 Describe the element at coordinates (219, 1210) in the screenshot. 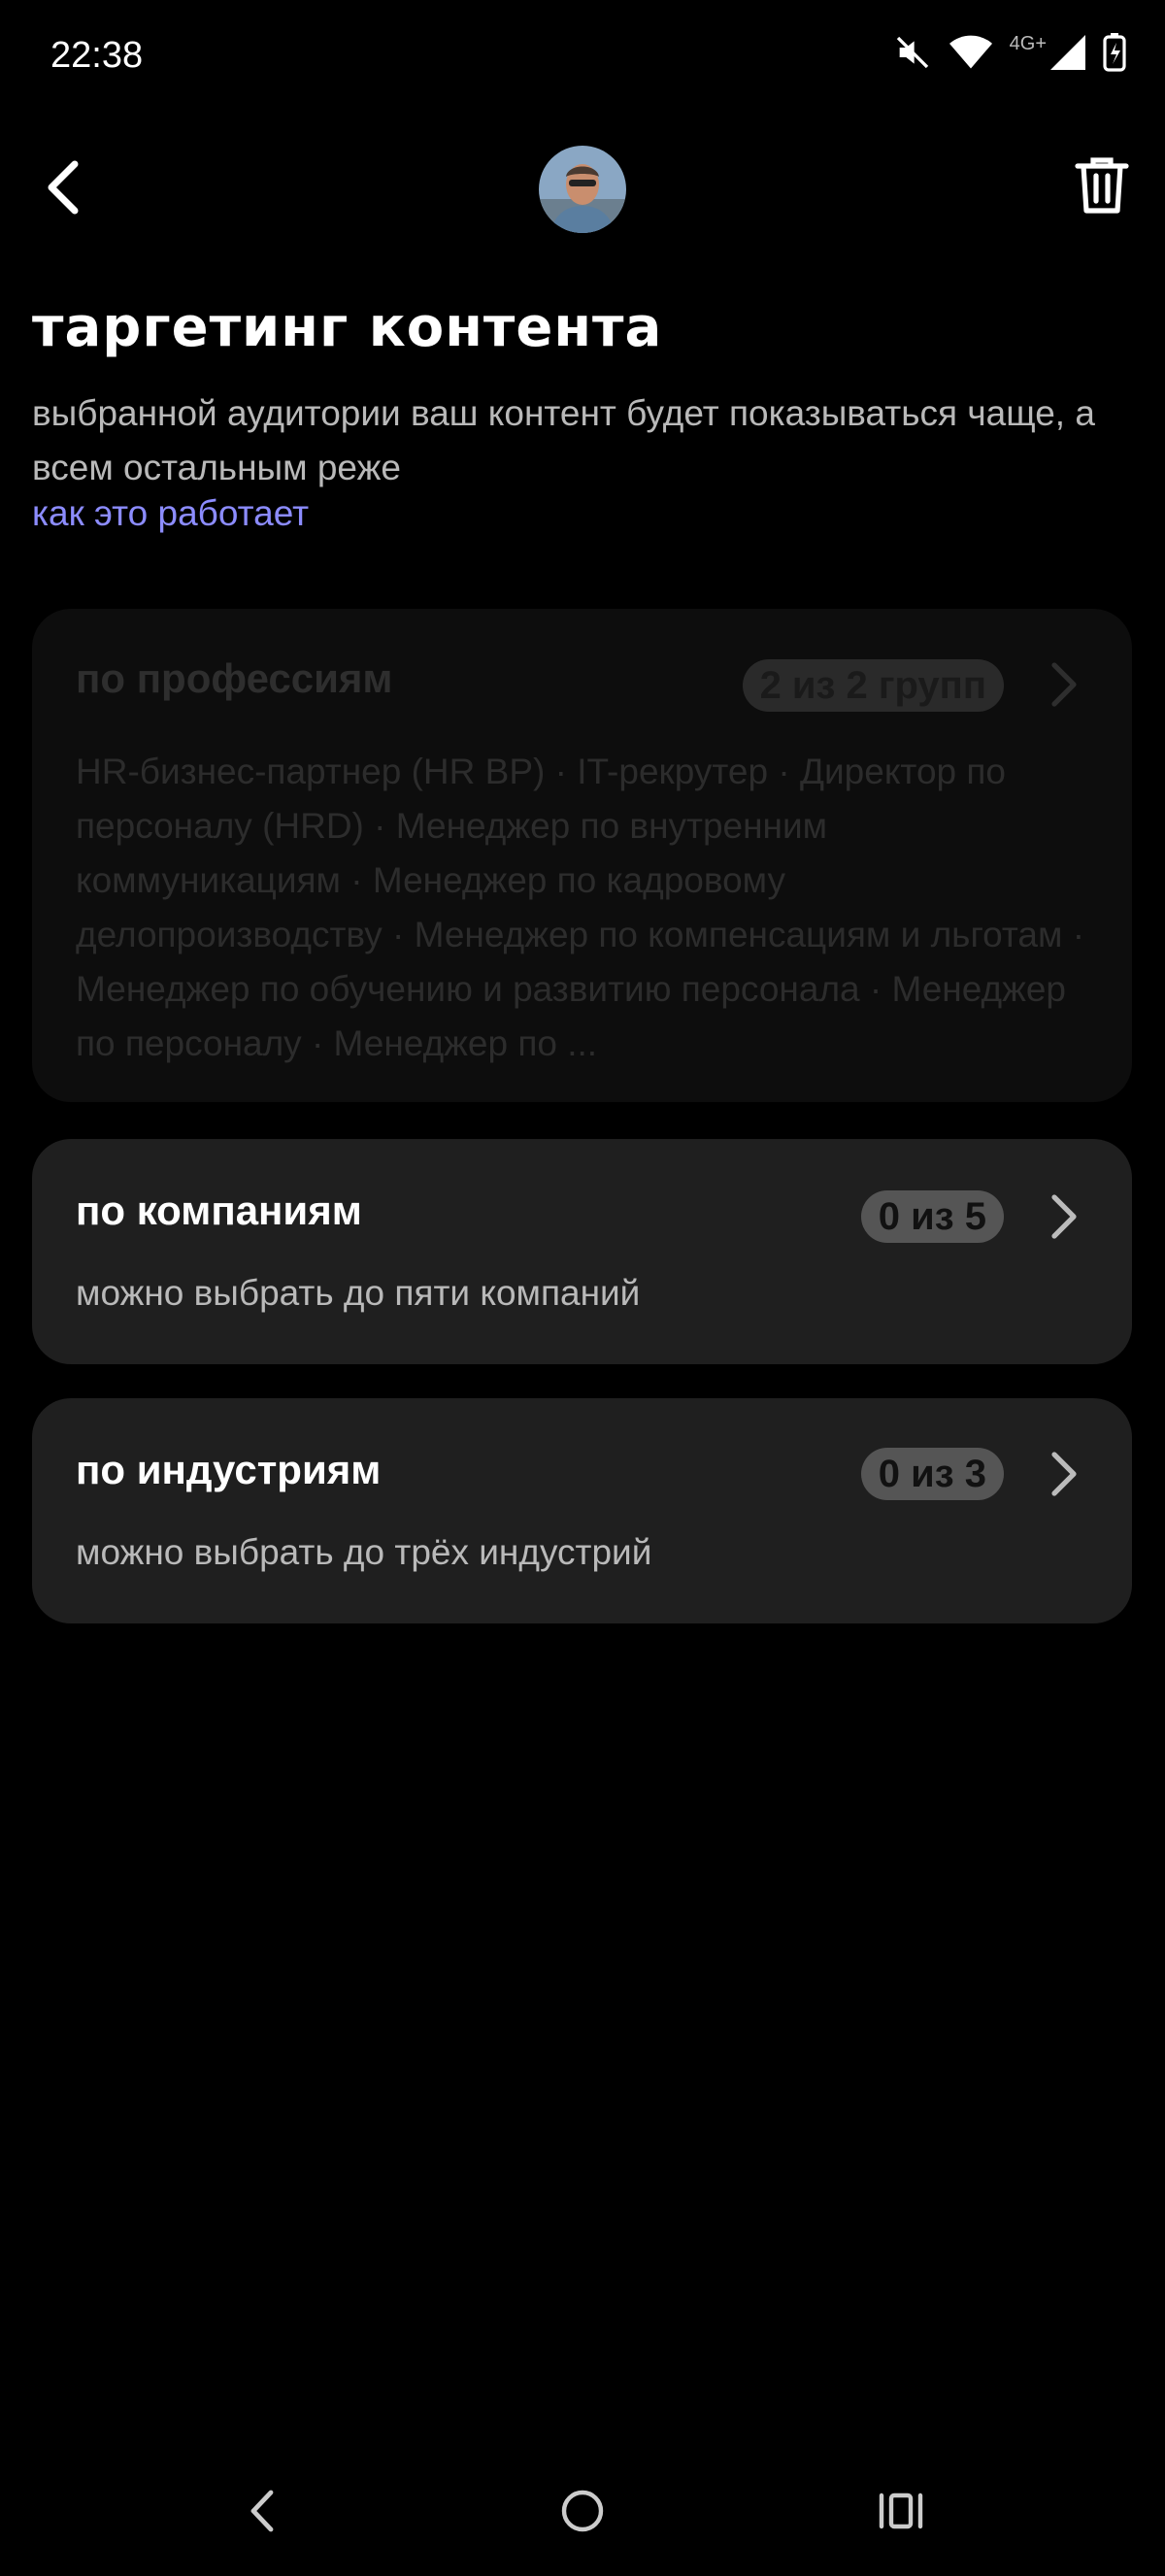

I see `companies-title: по компаниям` at that location.